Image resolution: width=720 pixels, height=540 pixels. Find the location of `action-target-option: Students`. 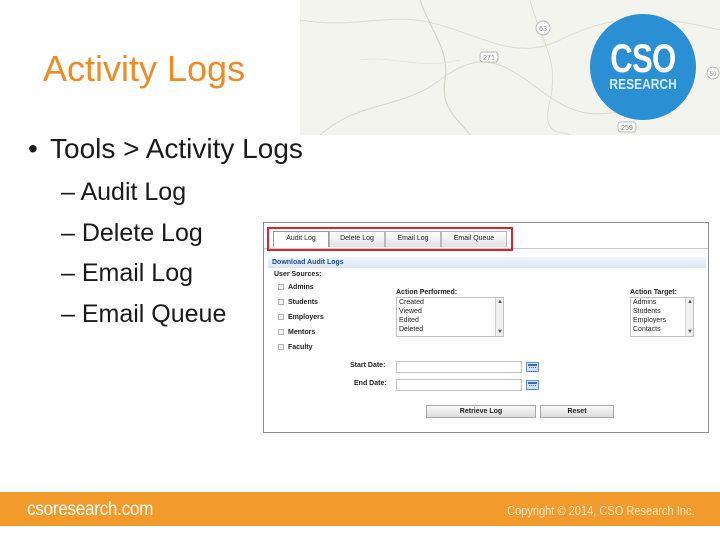

action-target-option: Students is located at coordinates (662, 311).